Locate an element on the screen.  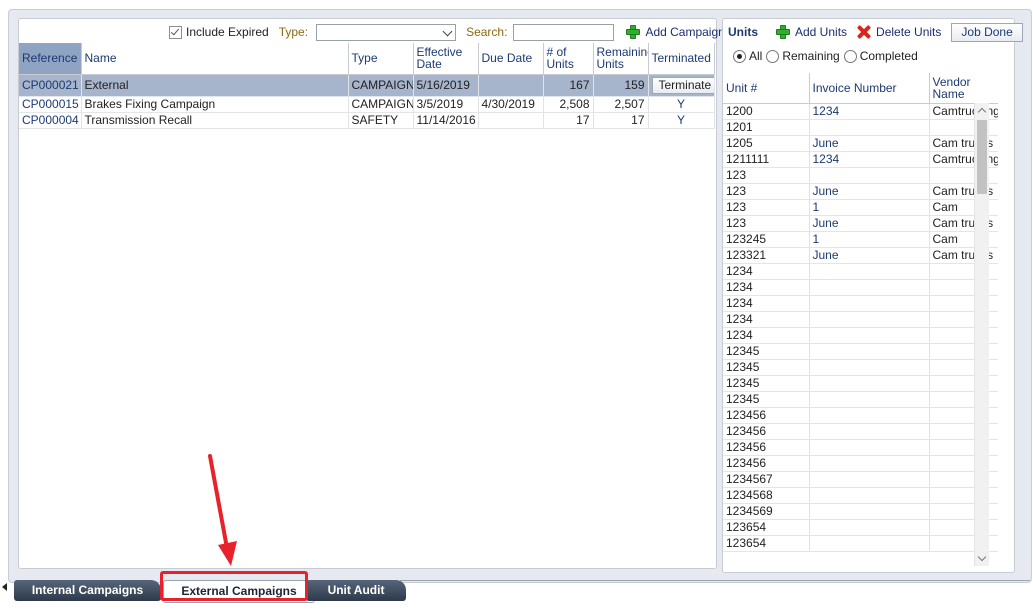
col-due-date: Due Date is located at coordinates (511, 59).